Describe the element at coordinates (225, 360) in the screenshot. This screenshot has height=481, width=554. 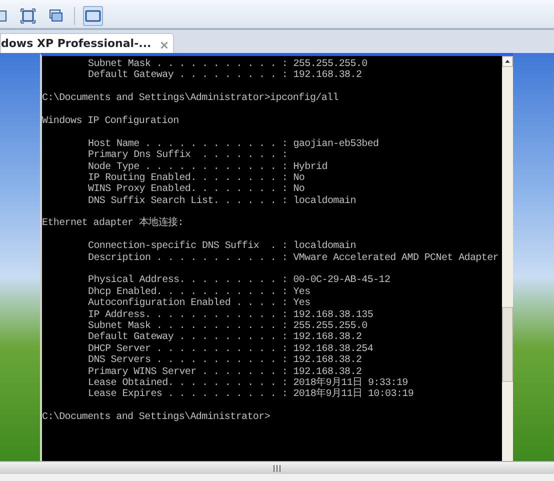
I see `console-line: DNS Servers . . . . . . . . . . . : 192.168.38.2` at that location.